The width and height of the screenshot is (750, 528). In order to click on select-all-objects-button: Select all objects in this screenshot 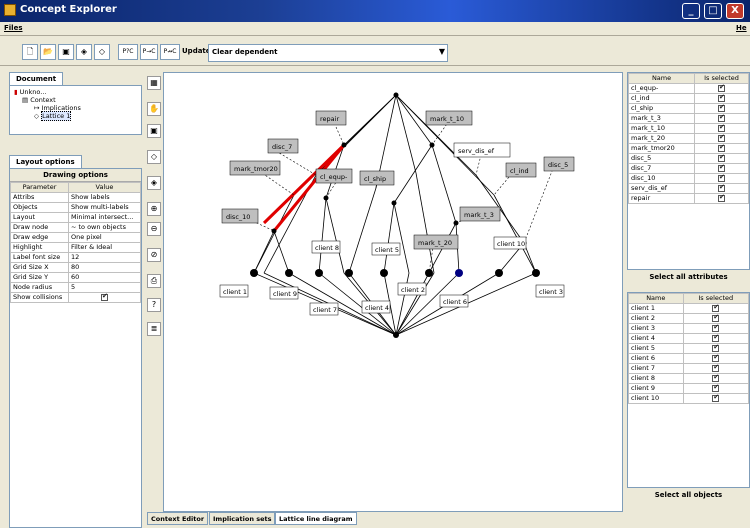, I will do `click(688, 495)`.